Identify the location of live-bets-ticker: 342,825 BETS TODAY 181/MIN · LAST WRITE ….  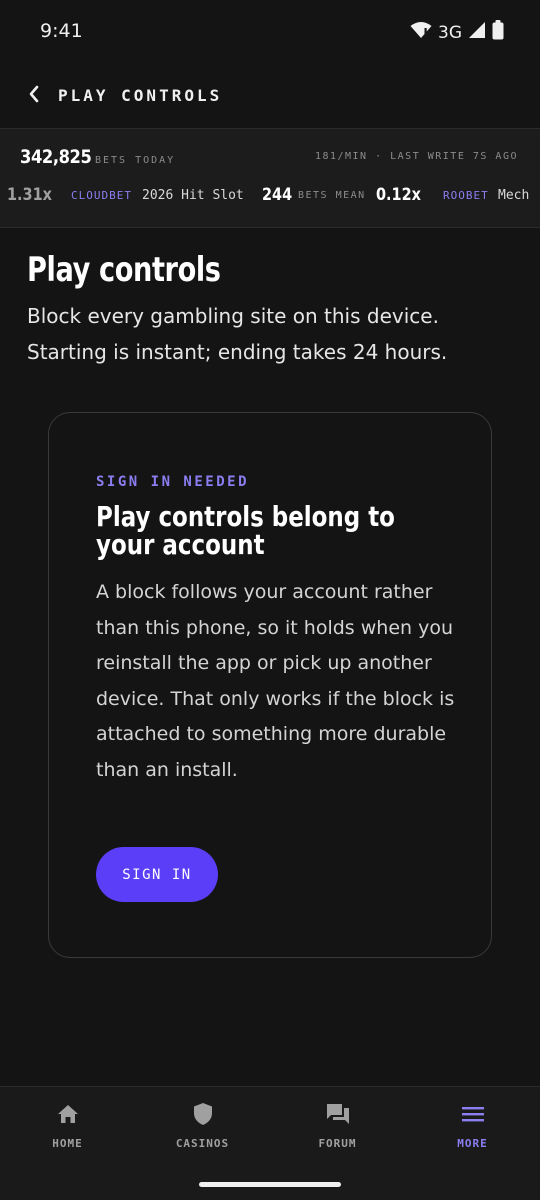
(270, 178).